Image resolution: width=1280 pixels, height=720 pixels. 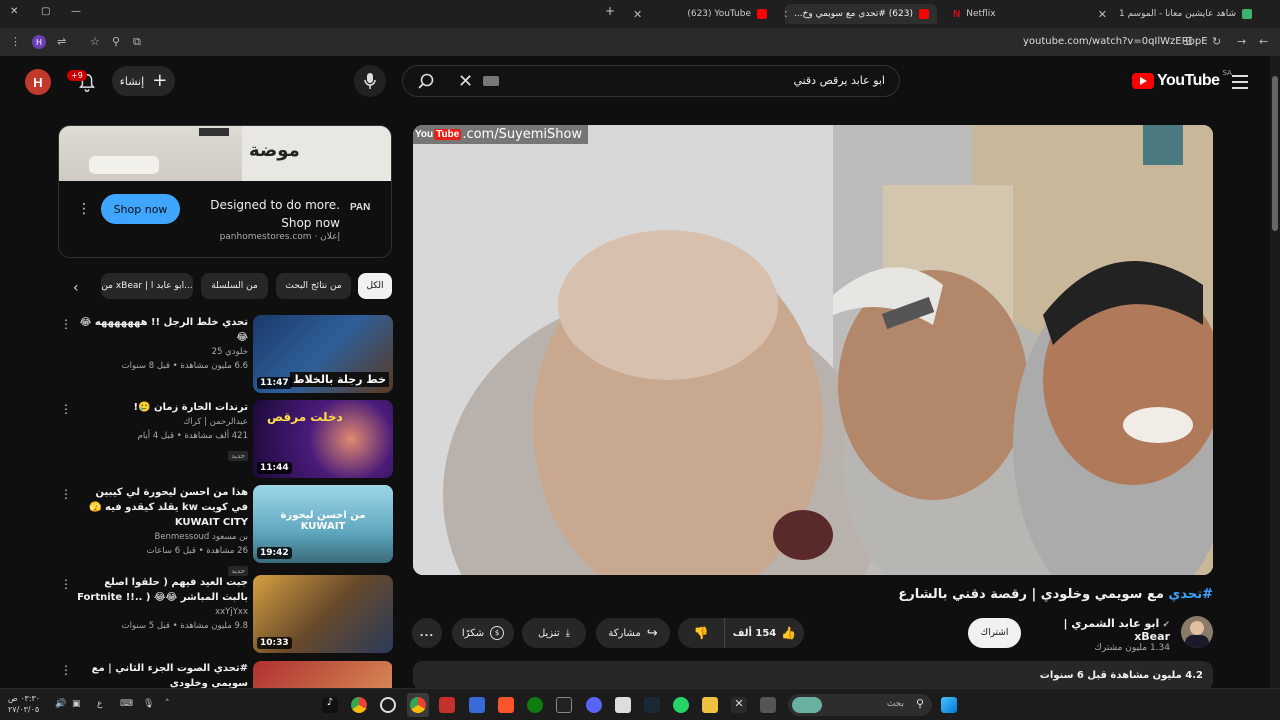 I want to click on subscribe-button: اشتراك, so click(x=994, y=633).